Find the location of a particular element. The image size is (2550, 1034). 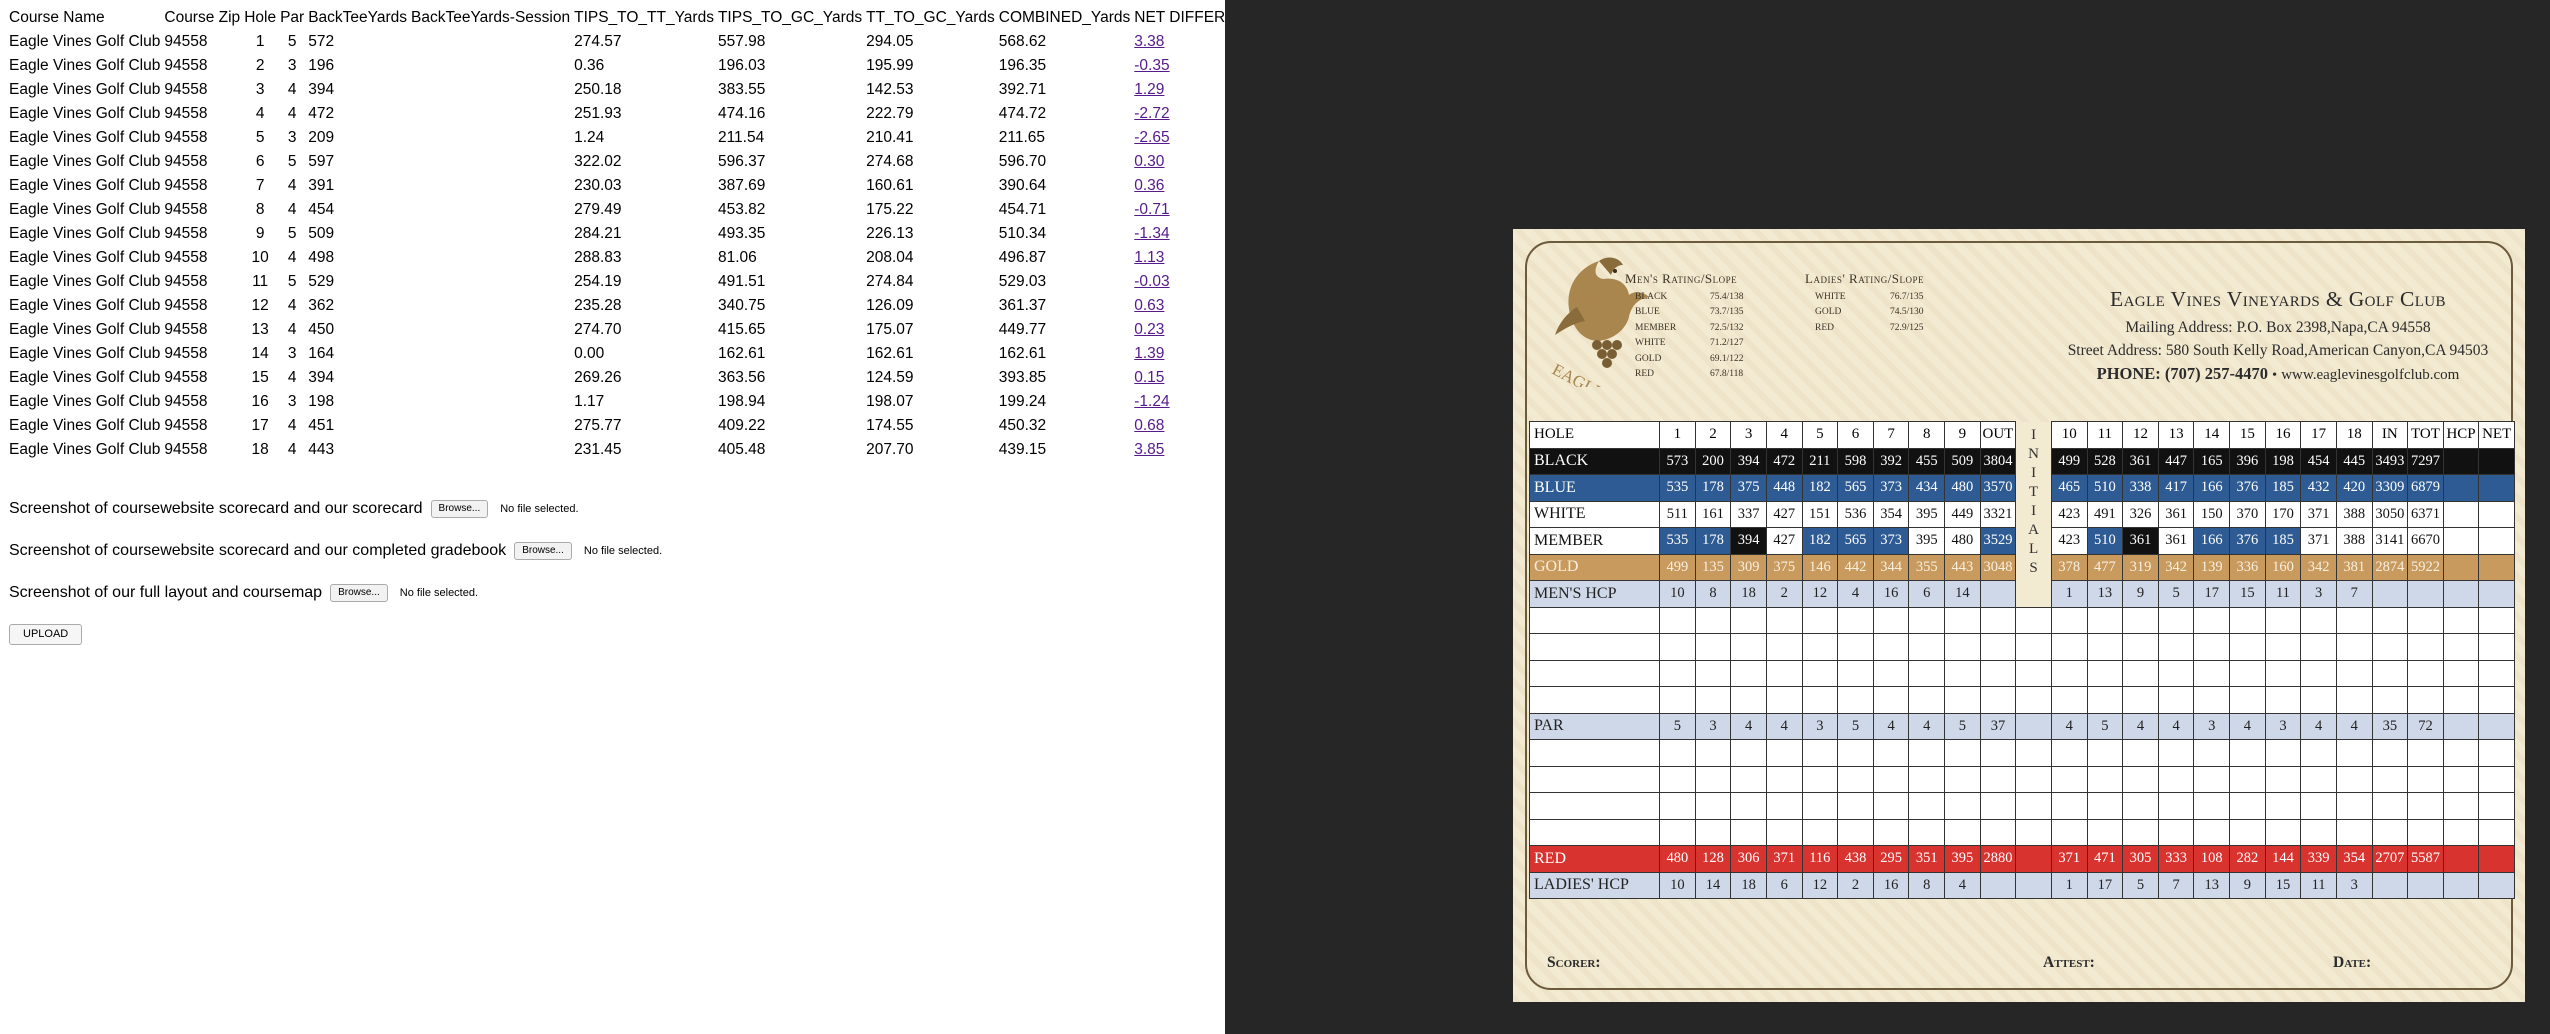

net-difference-link: 1.39 is located at coordinates (1149, 353).